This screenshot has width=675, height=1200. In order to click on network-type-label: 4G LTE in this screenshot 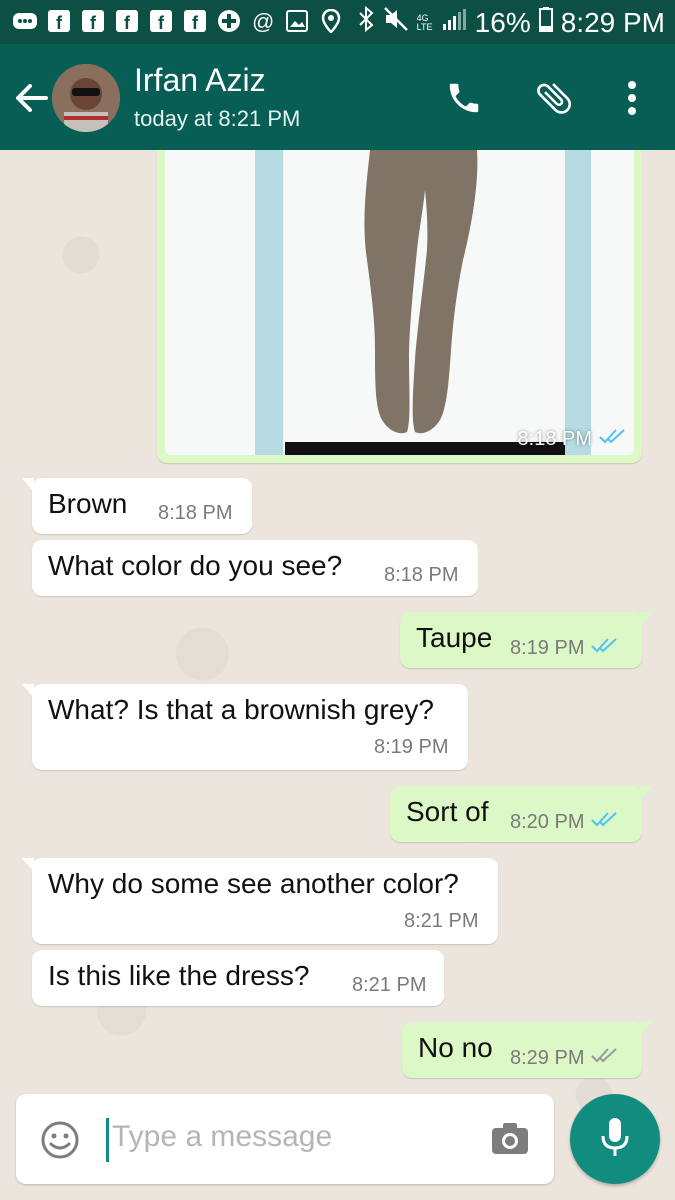, I will do `click(424, 22)`.